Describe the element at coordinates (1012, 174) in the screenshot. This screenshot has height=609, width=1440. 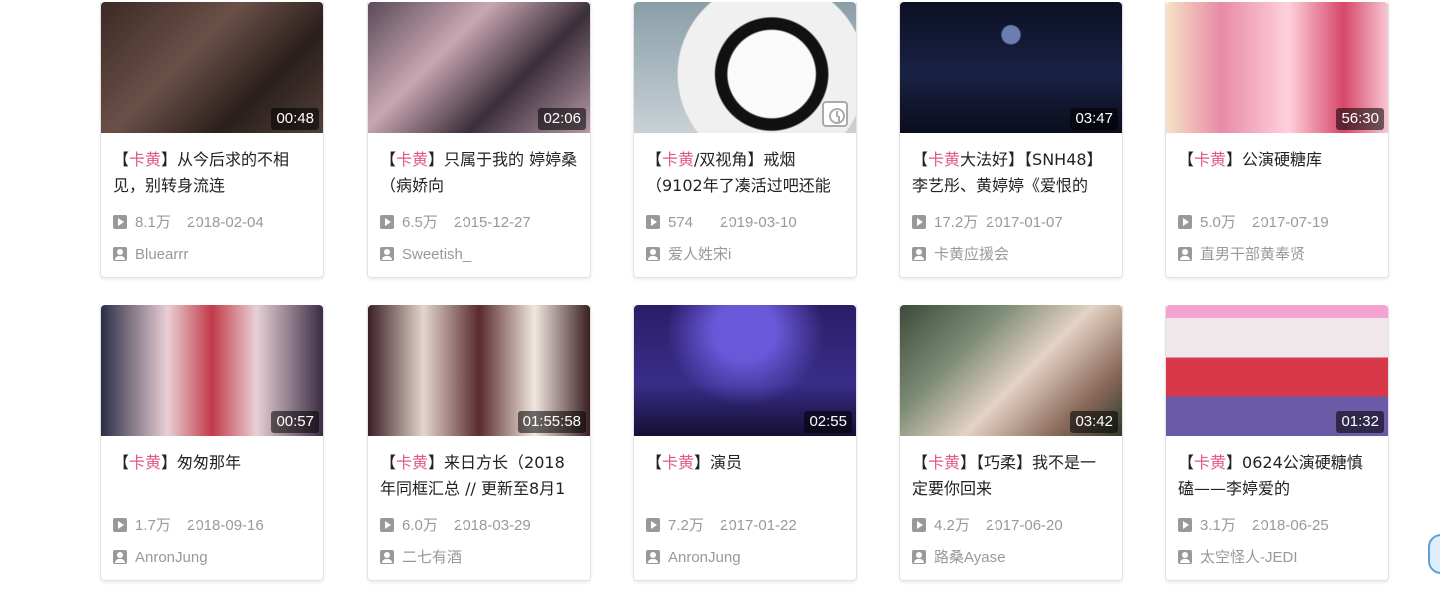
I see `video-title: 【卡黄大法好】【SNH48】李艺彤、黄婷婷《爱恨的` at that location.